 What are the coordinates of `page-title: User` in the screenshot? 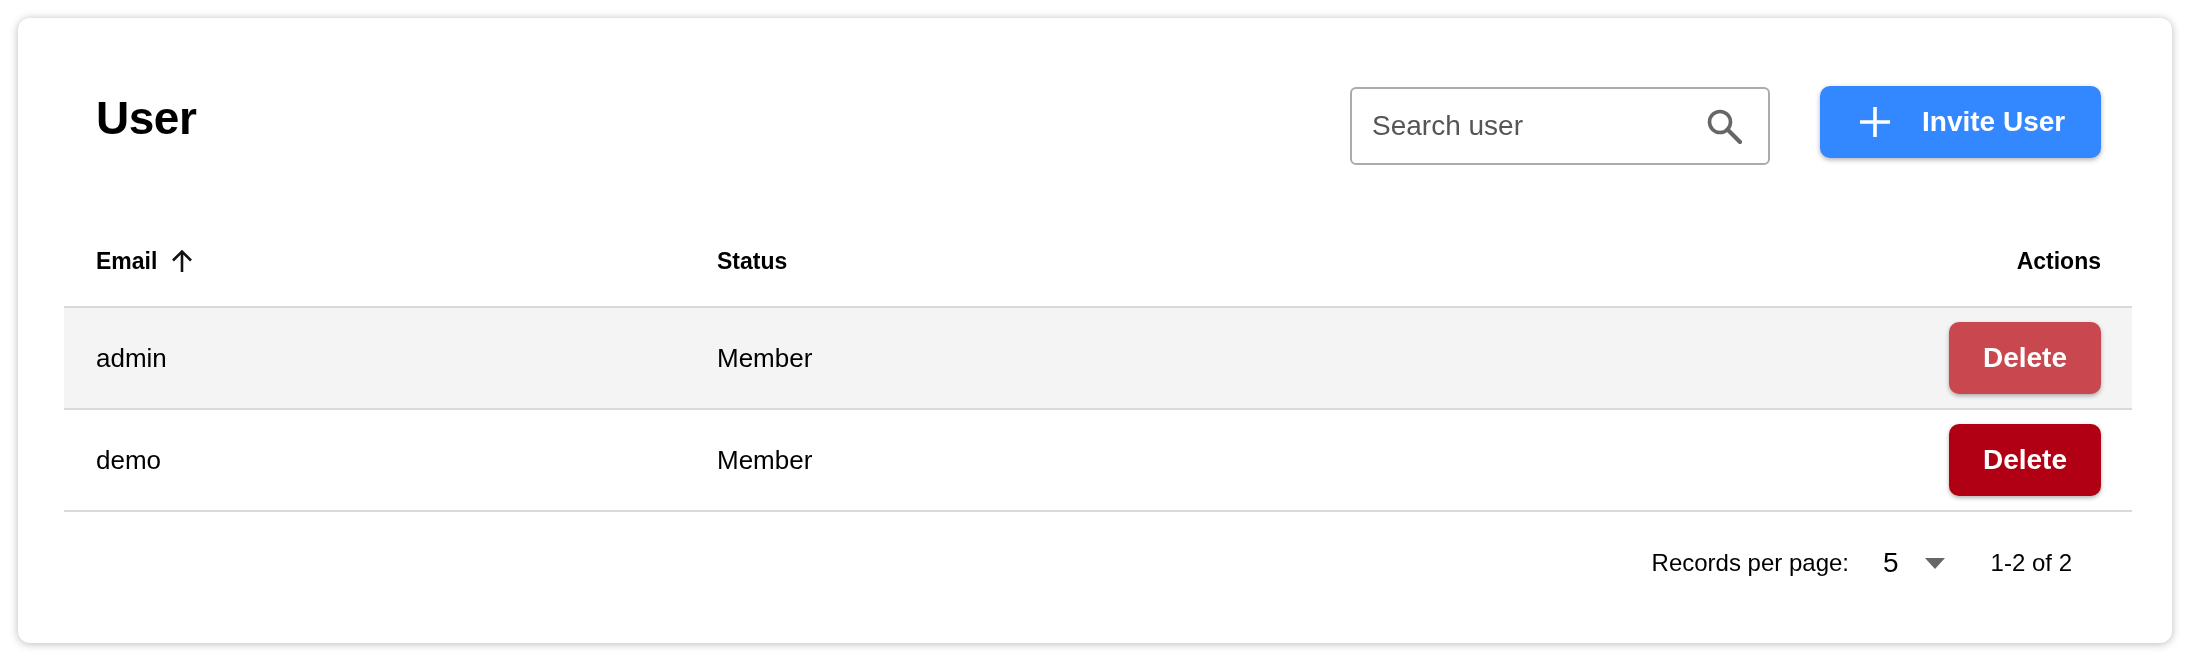 It's located at (146, 118).